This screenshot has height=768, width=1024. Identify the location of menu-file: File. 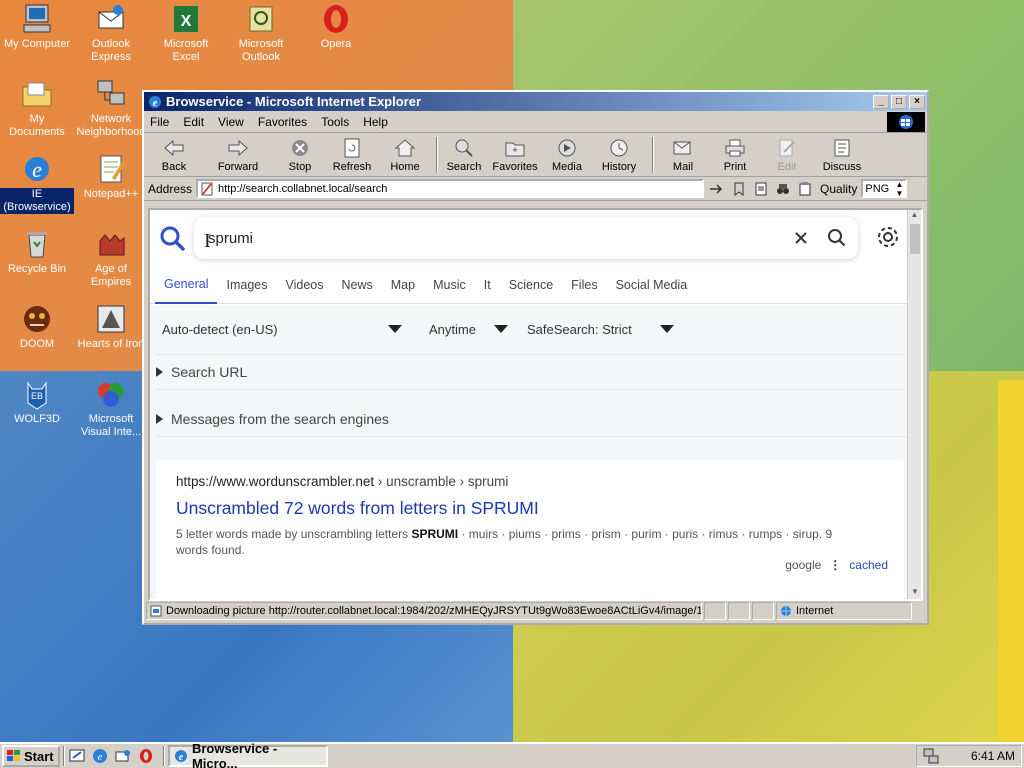
(159, 122).